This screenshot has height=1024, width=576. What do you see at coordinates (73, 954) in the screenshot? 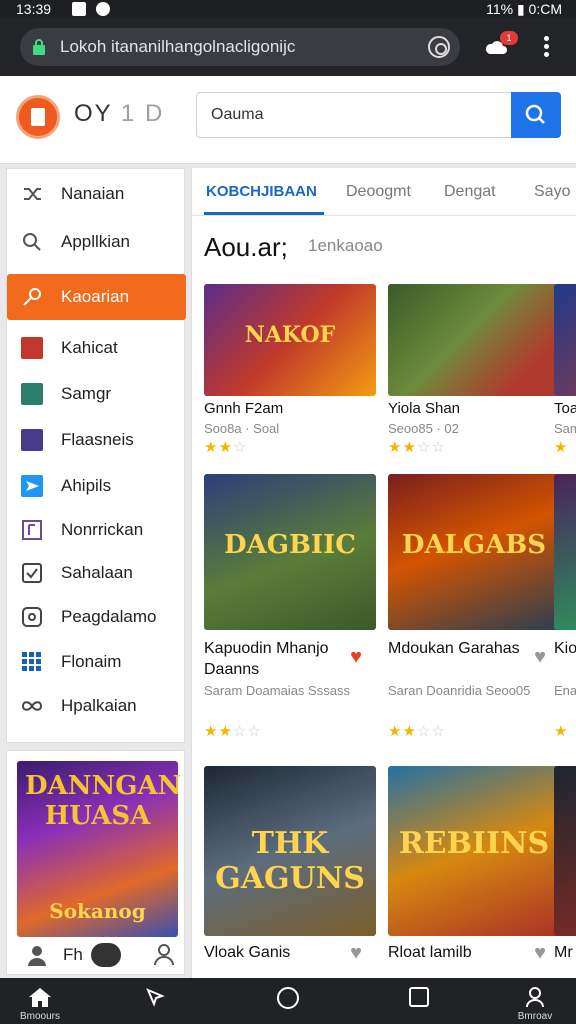
I see `promo-footer-label: Fh` at bounding box center [73, 954].